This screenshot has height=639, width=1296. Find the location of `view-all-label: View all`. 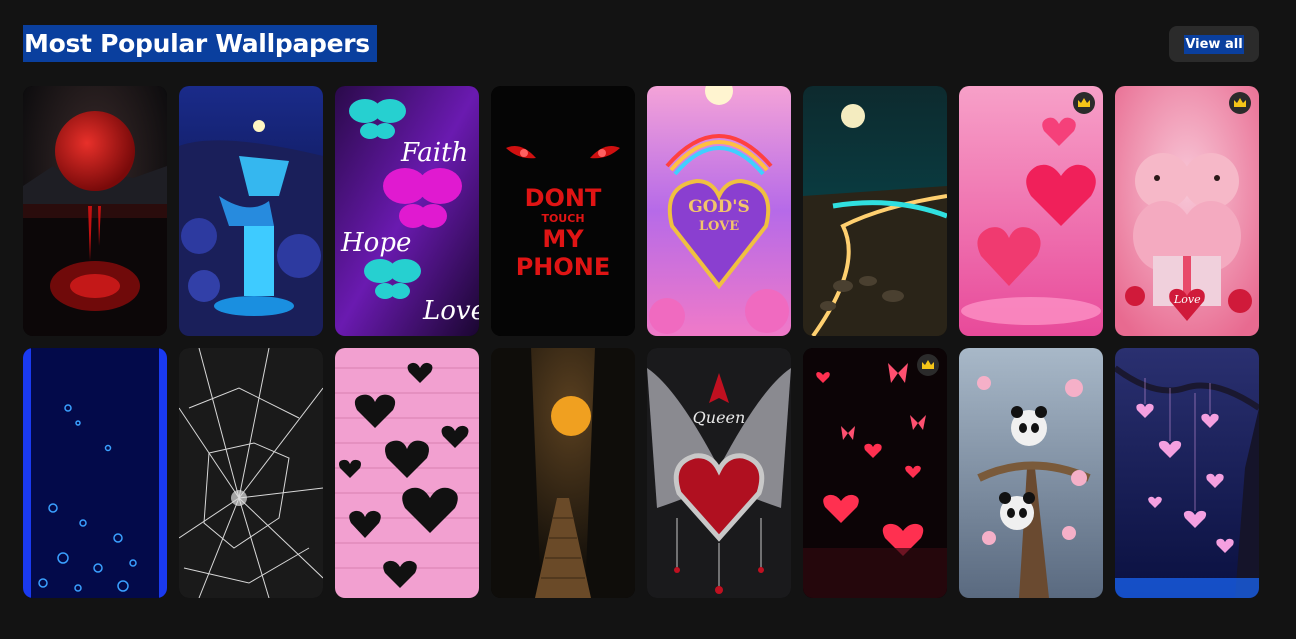

view-all-label: View all is located at coordinates (1214, 44).